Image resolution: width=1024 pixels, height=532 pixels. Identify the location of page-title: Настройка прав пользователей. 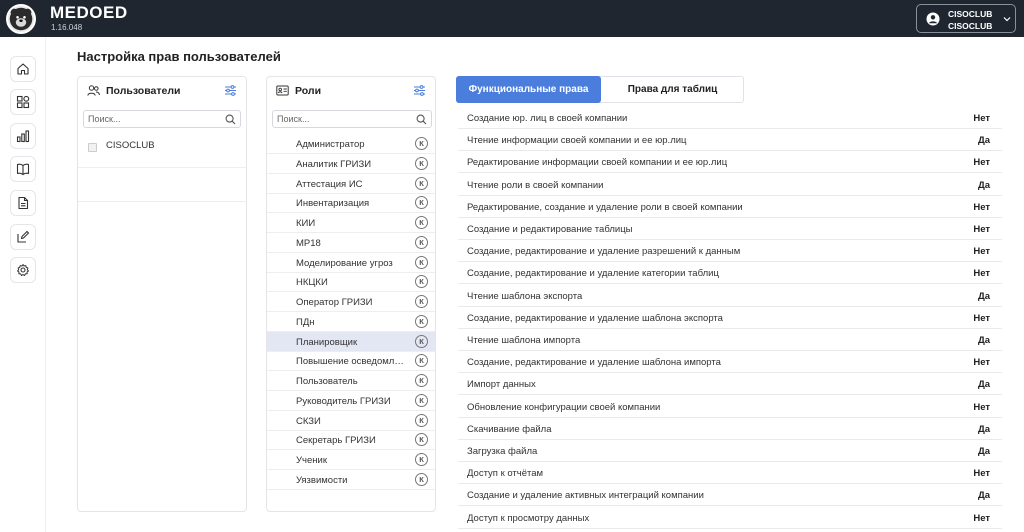
(179, 56).